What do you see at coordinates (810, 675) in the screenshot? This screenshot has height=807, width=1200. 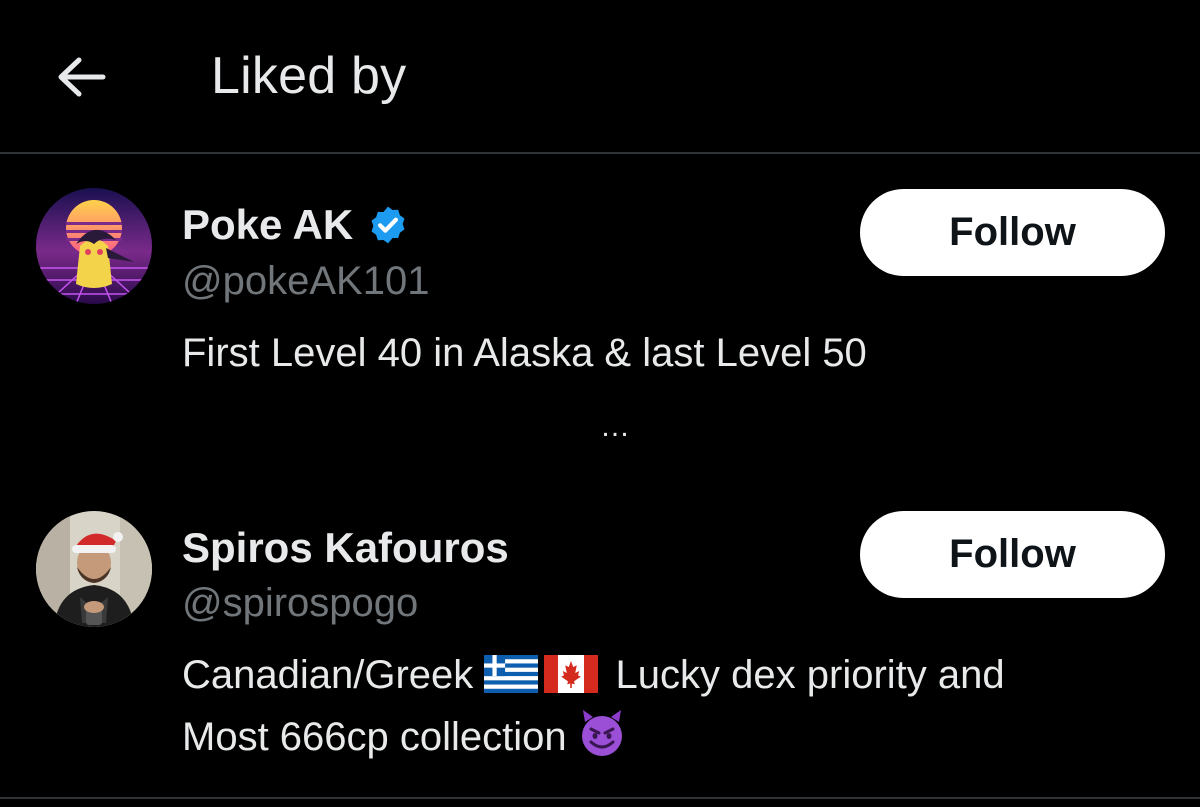 I see `bio-text: Lucky dex priority and` at bounding box center [810, 675].